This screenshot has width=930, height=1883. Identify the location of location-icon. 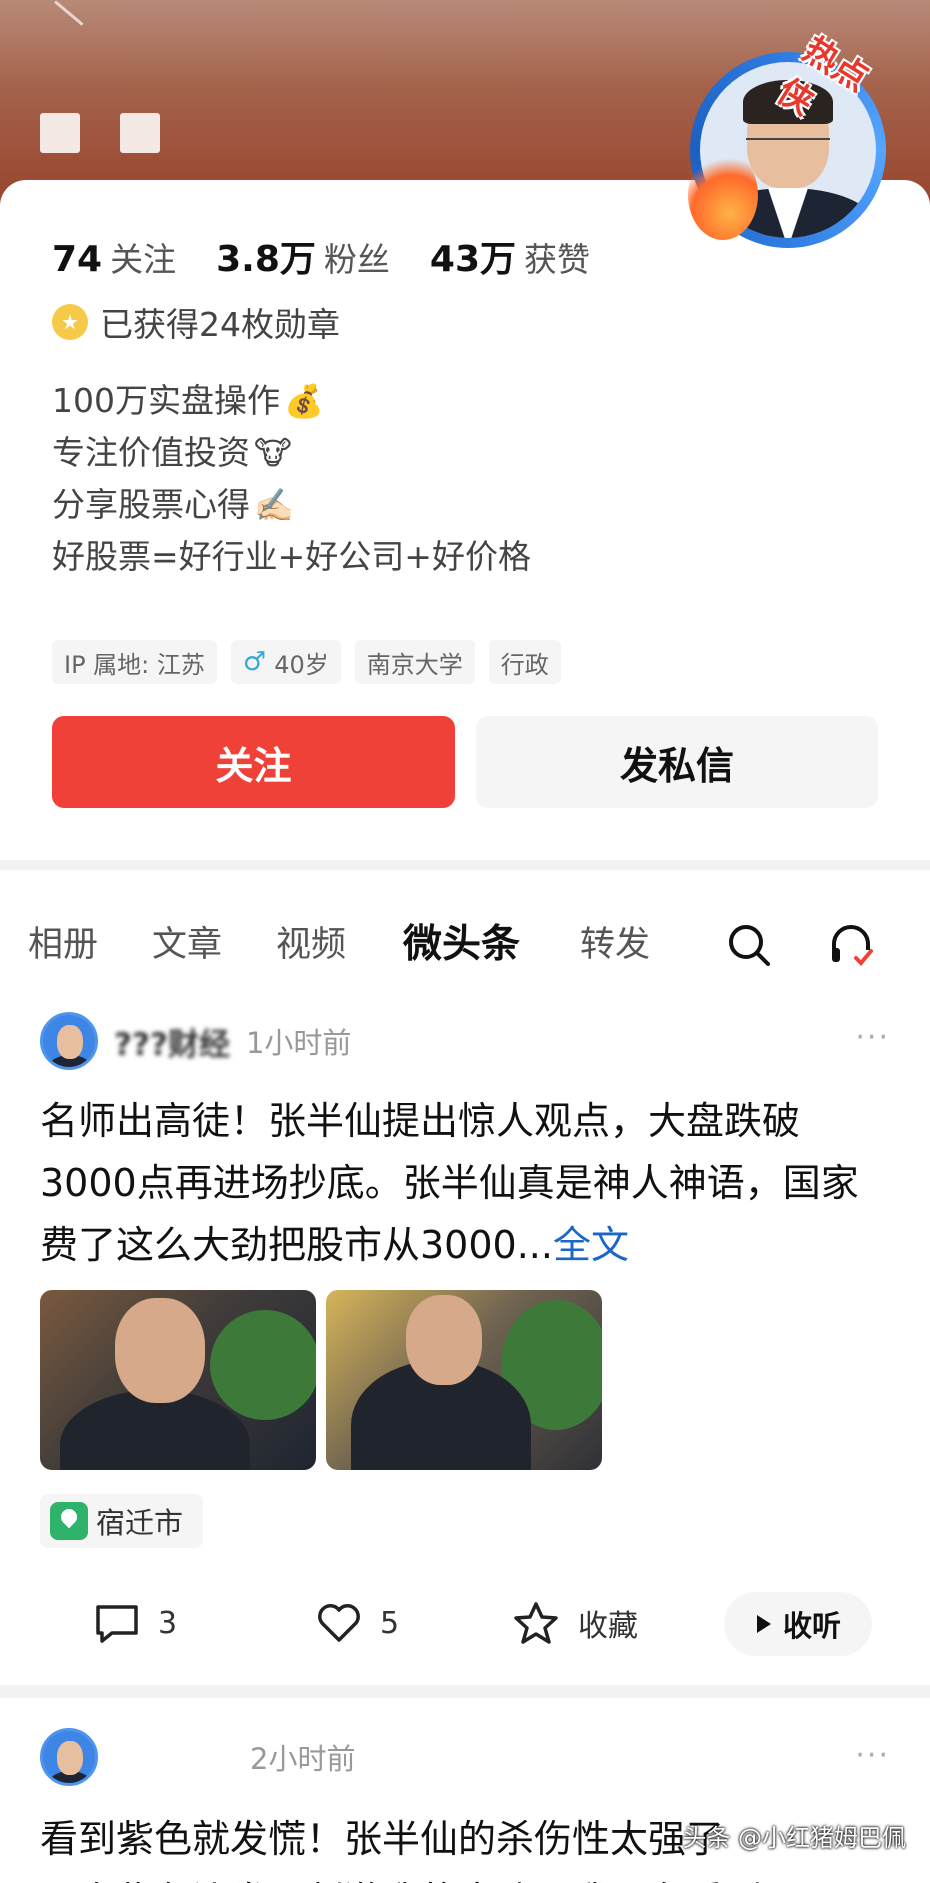
(69, 1521).